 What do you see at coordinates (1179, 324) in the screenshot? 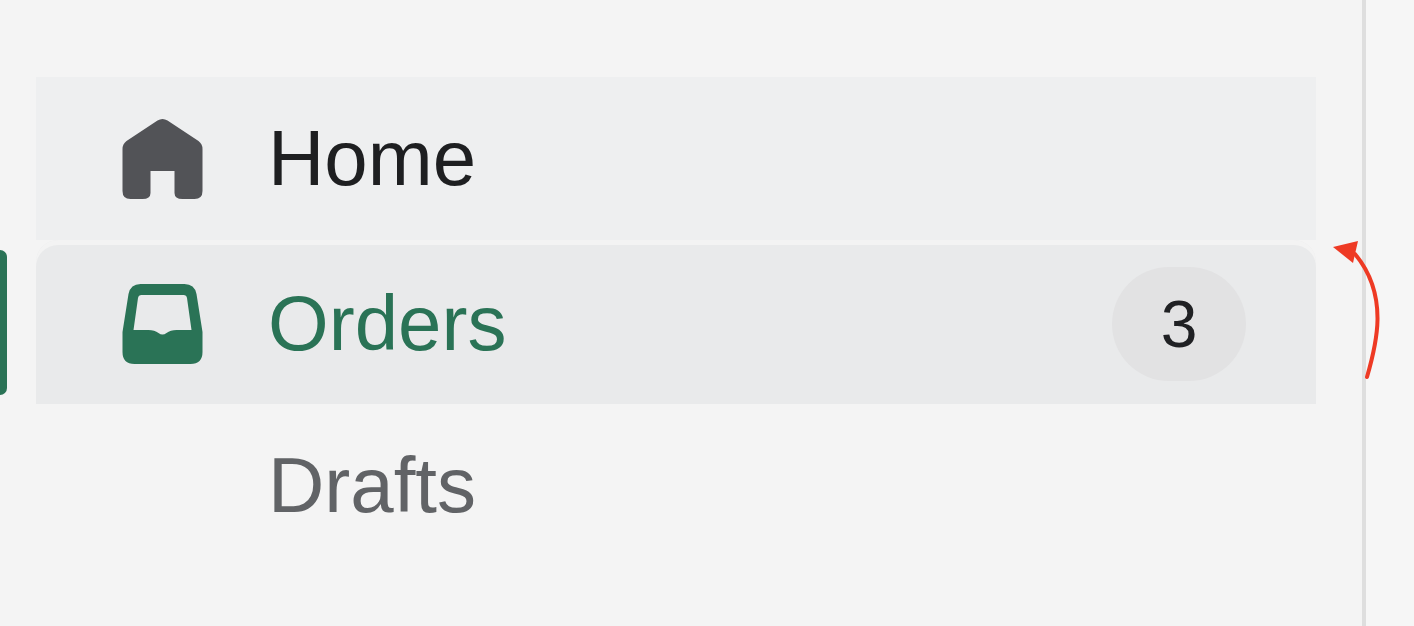
I see `count-badge: 3` at bounding box center [1179, 324].